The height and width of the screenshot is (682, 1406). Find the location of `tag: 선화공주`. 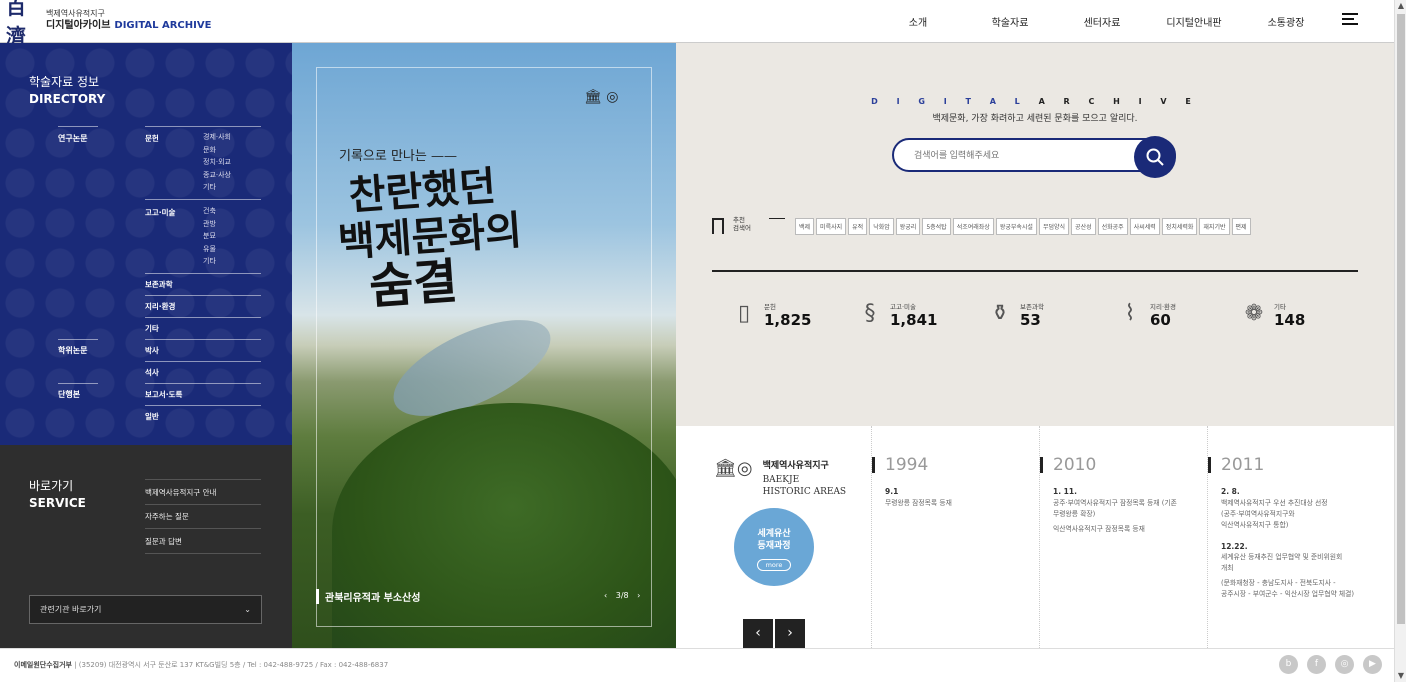

tag: 선화공주 is located at coordinates (1112, 226).